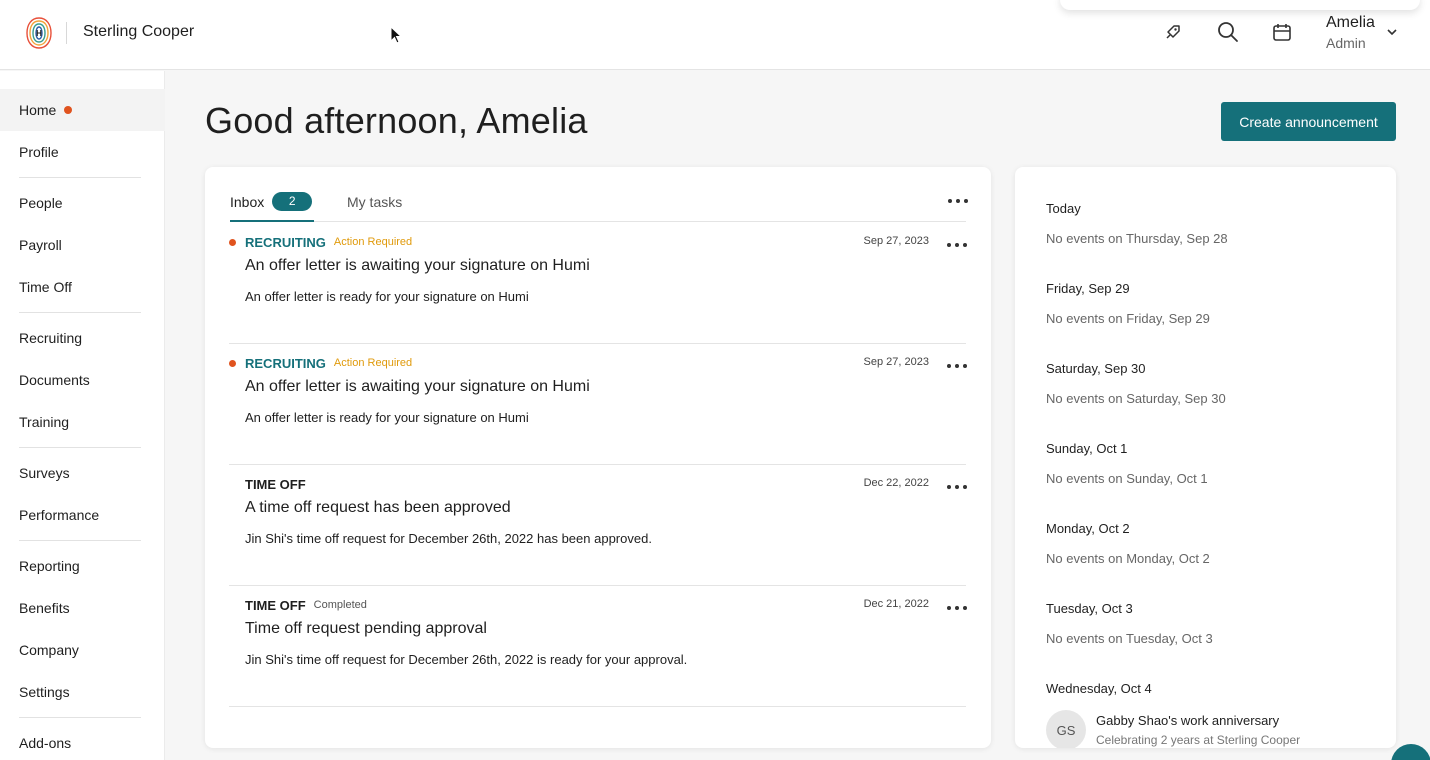  What do you see at coordinates (1063, 208) in the screenshot?
I see `calendar-day-heading: Today` at bounding box center [1063, 208].